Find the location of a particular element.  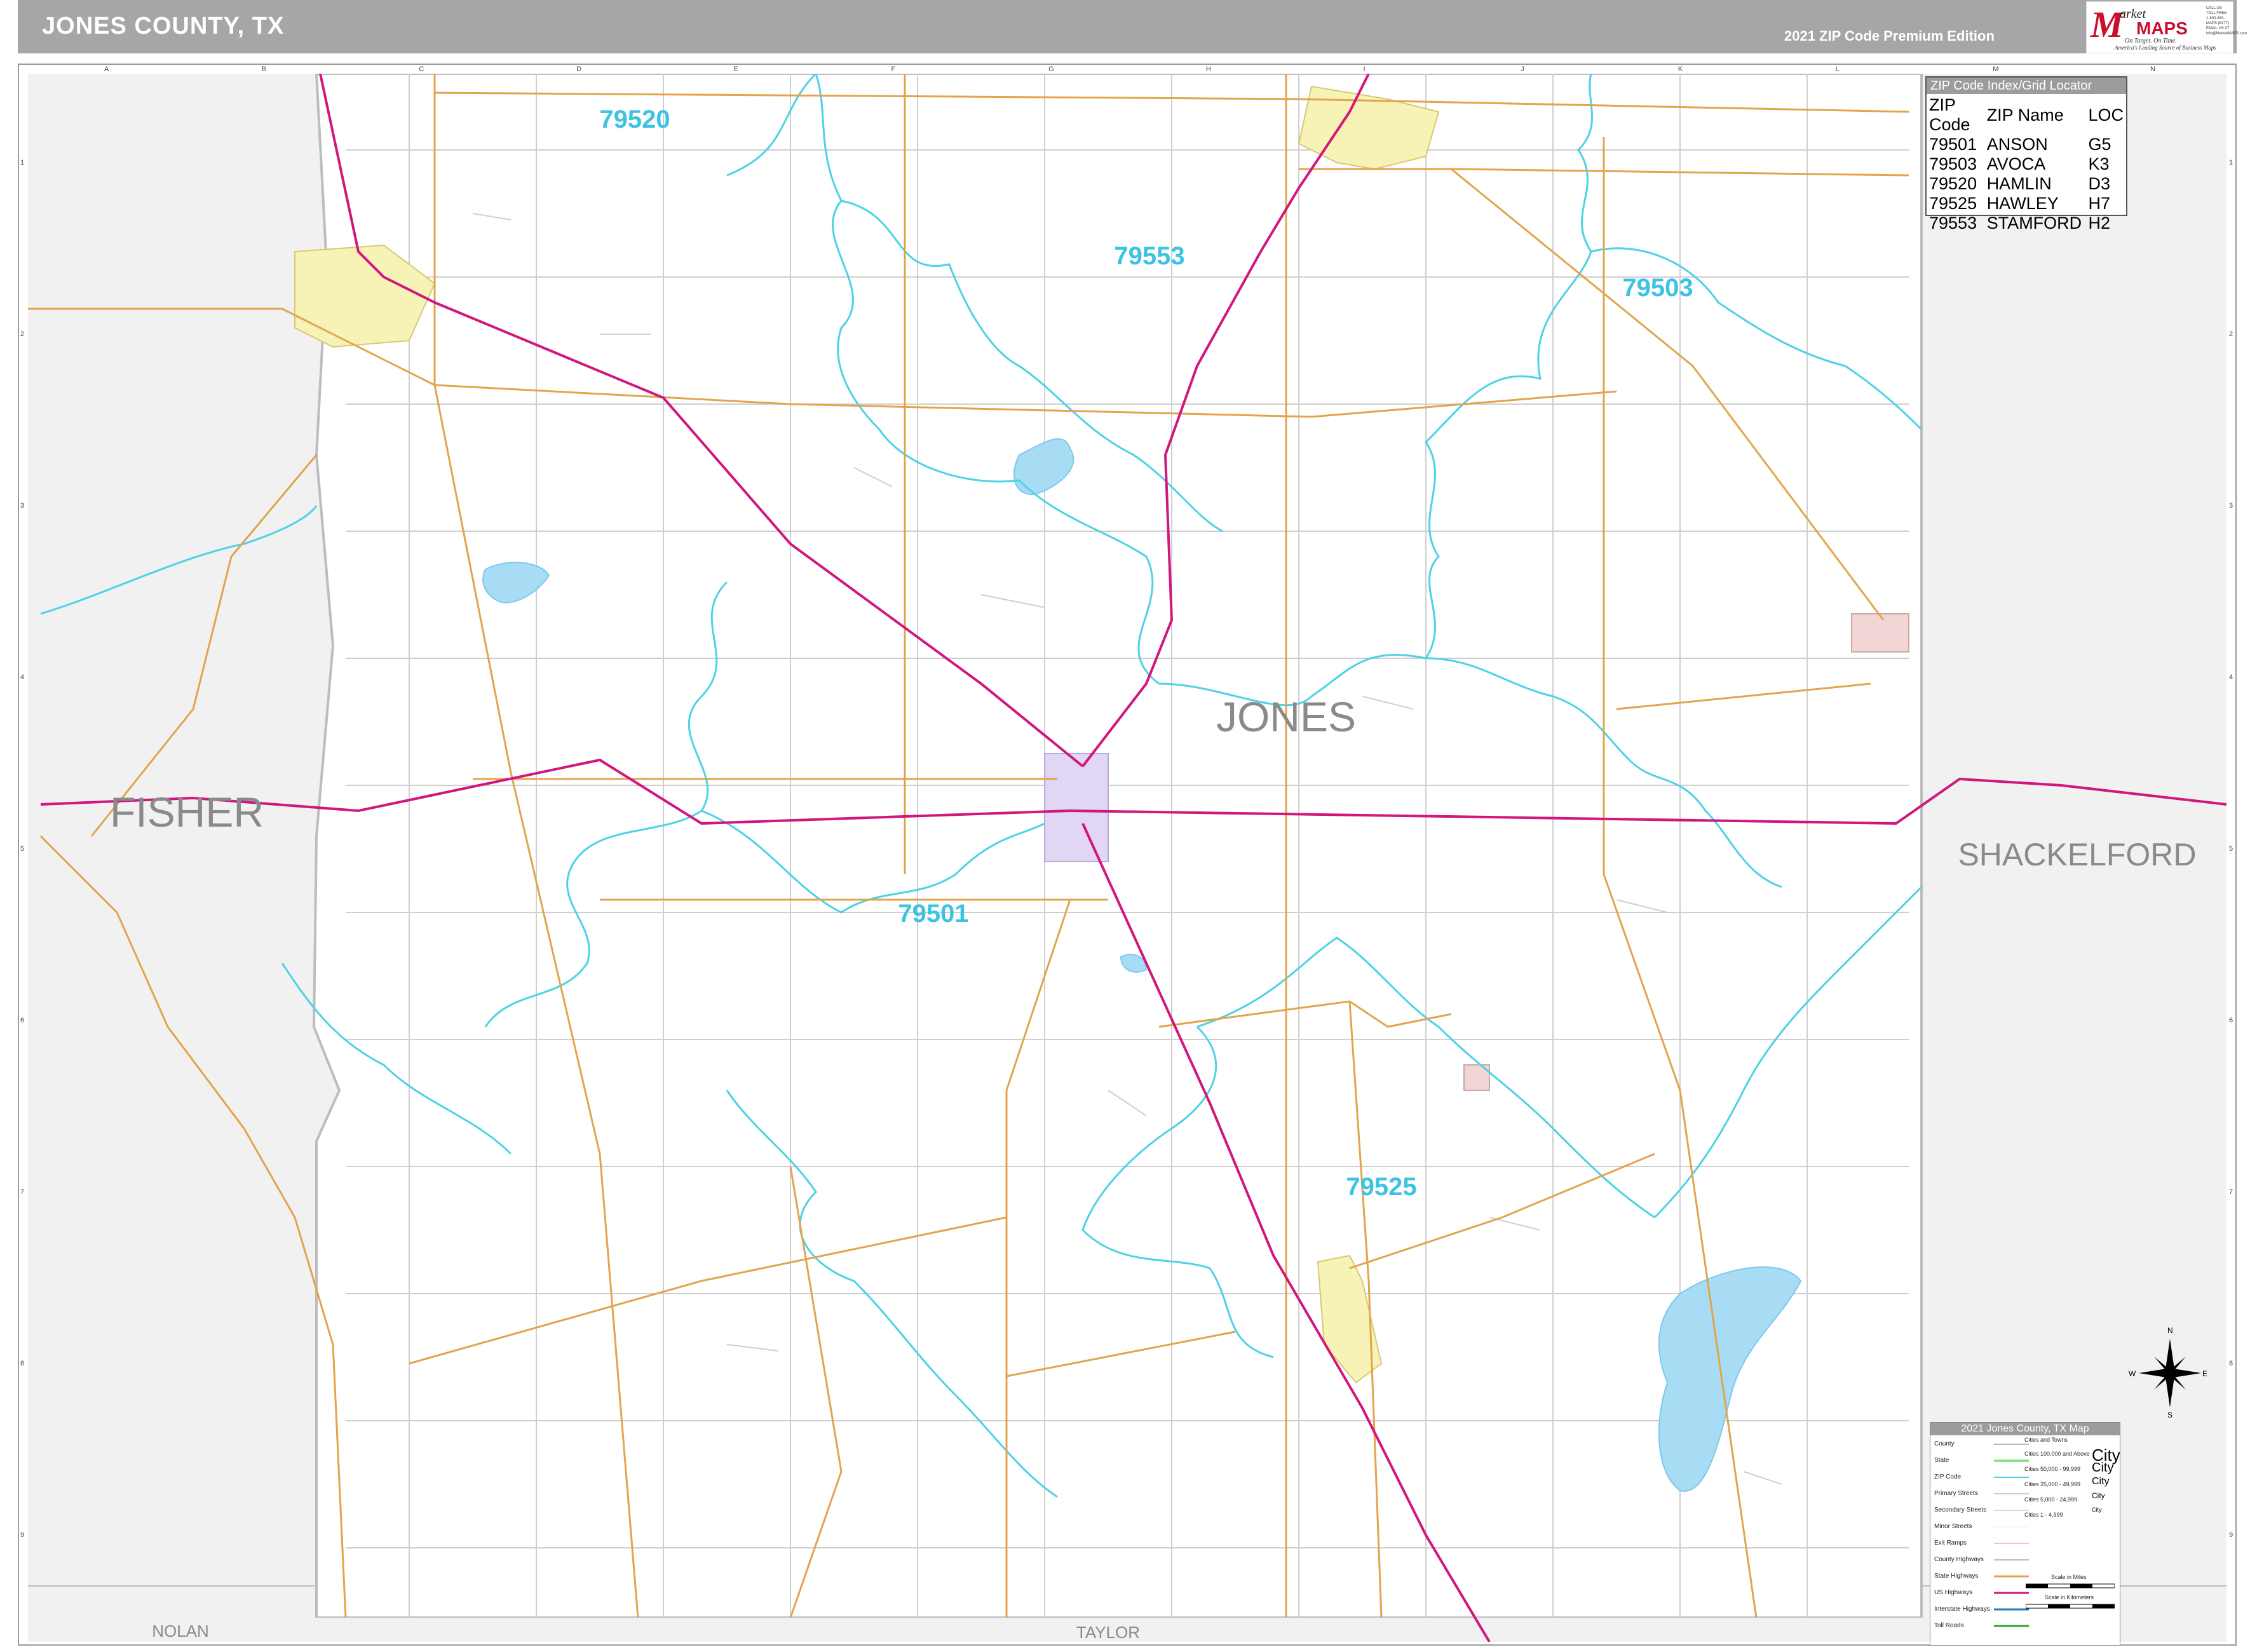

legend-item: Secondary Streets is located at coordinates (1960, 1509).